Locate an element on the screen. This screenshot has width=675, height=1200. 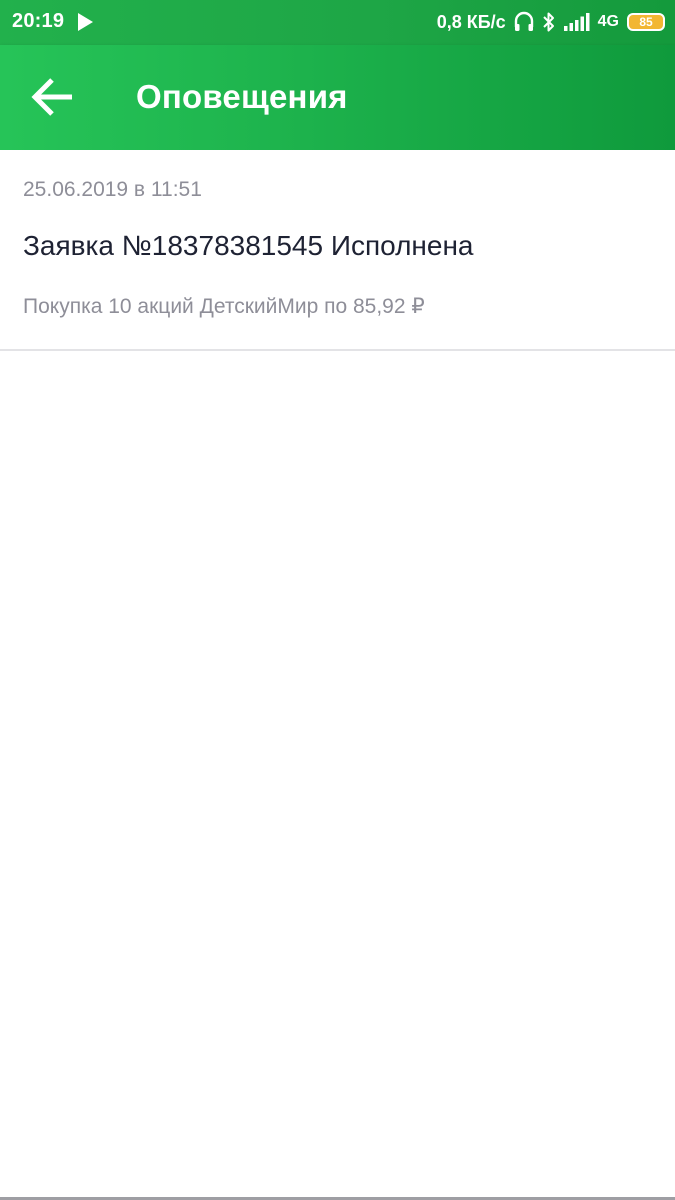
bluetooth-icon is located at coordinates (549, 22).